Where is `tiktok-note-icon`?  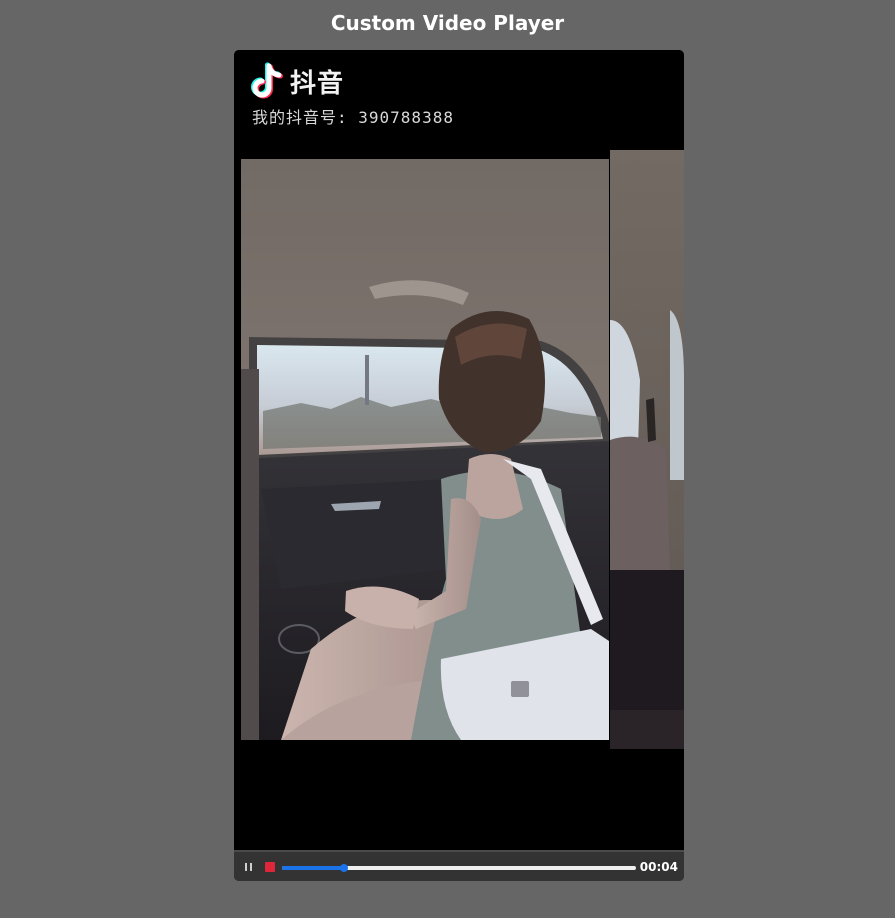
tiktok-note-icon is located at coordinates (267, 80).